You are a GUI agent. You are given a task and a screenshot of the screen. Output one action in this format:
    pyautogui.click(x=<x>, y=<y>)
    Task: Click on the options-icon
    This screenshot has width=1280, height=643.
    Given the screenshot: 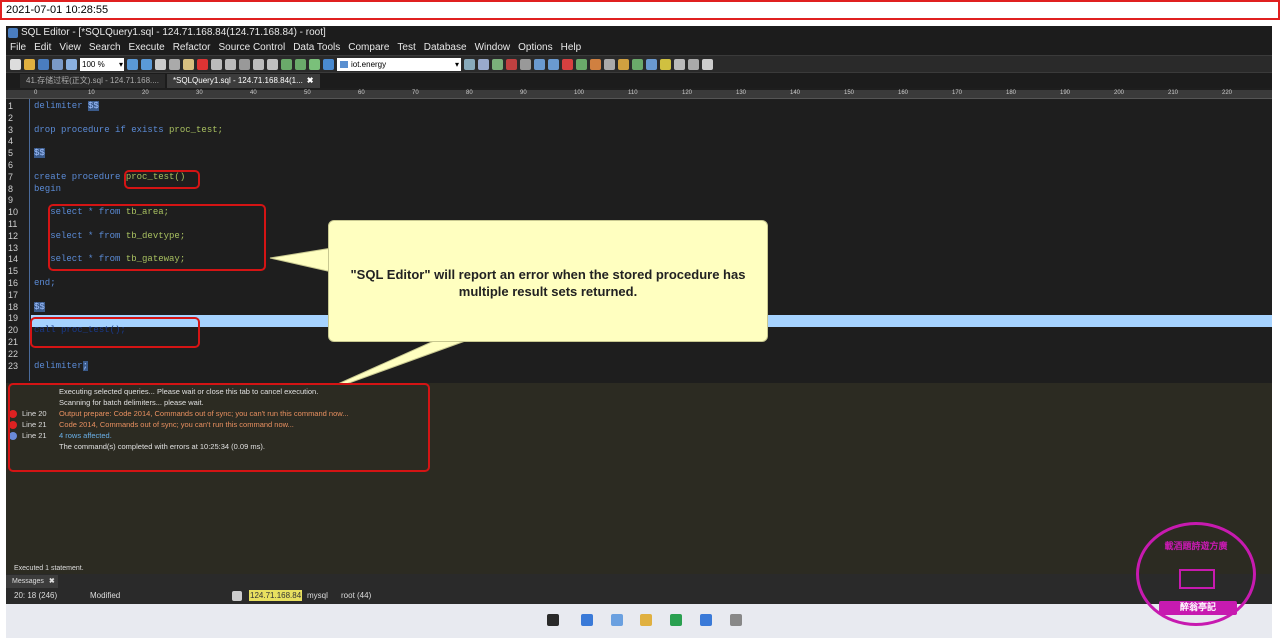 What is the action you would take?
    pyautogui.click(x=679, y=64)
    